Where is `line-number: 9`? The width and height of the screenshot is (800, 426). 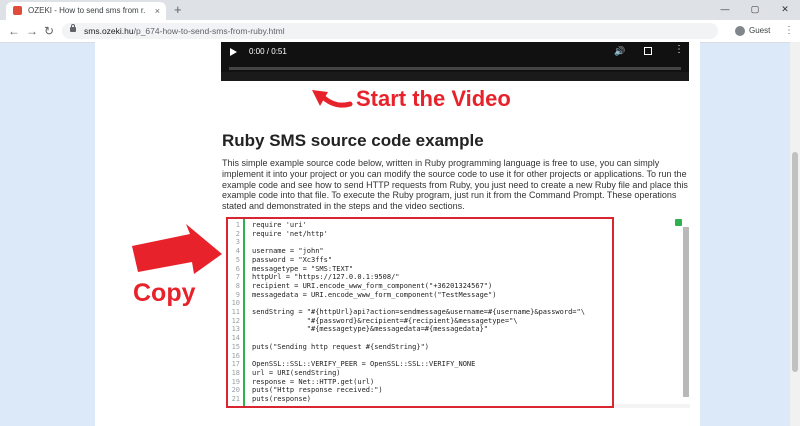
line-number: 9 is located at coordinates (237, 294).